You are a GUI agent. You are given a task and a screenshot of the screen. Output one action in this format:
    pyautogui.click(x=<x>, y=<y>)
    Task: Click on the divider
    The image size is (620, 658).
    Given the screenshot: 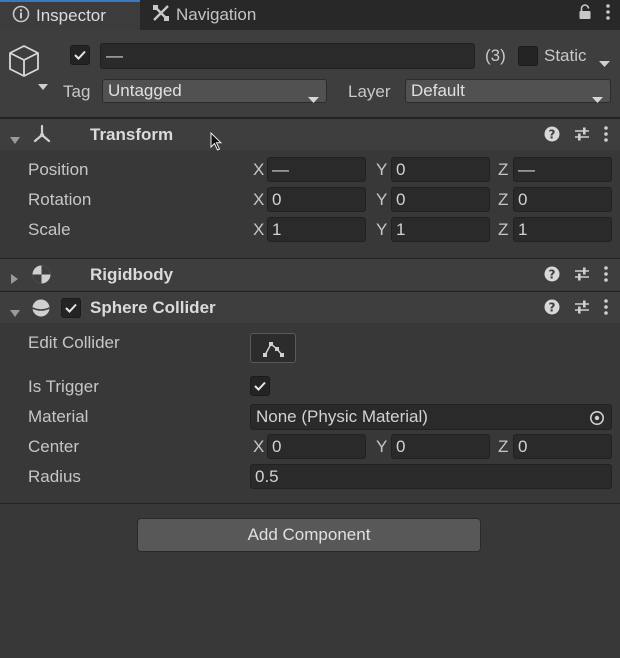 What is the action you would take?
    pyautogui.click(x=310, y=503)
    